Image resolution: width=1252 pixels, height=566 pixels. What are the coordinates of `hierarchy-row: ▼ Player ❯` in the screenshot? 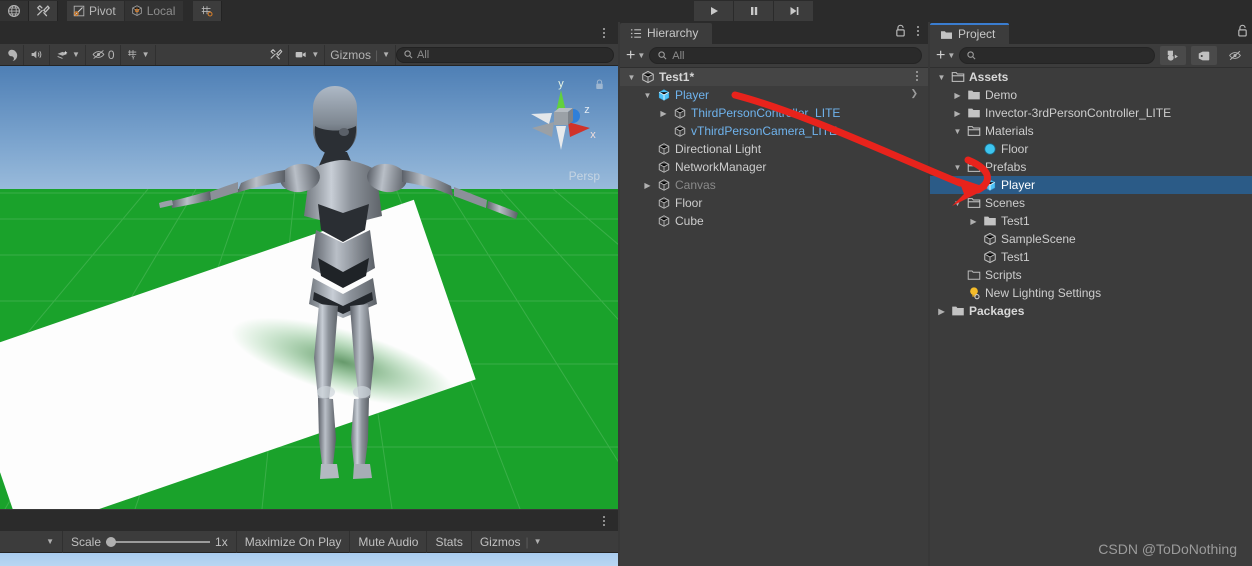 It's located at (774, 95).